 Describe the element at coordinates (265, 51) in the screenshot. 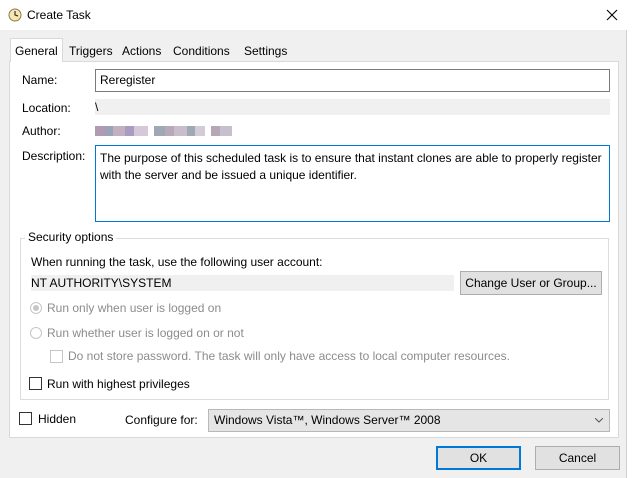

I see `tab-settings: Settings` at that location.